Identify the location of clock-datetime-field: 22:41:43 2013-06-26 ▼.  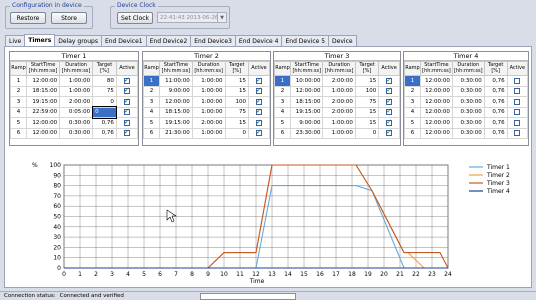
(192, 17).